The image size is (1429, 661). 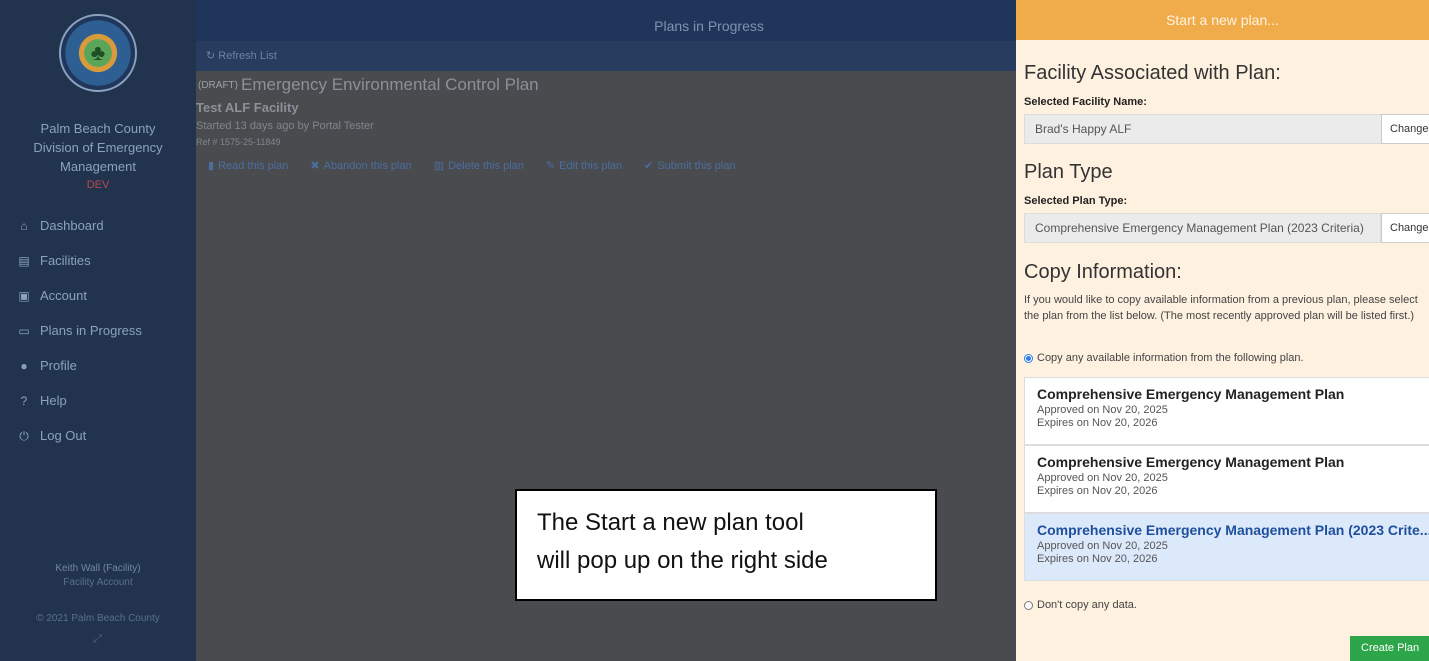 I want to click on refresh-list-button: ↻ Refresh List, so click(x=241, y=55).